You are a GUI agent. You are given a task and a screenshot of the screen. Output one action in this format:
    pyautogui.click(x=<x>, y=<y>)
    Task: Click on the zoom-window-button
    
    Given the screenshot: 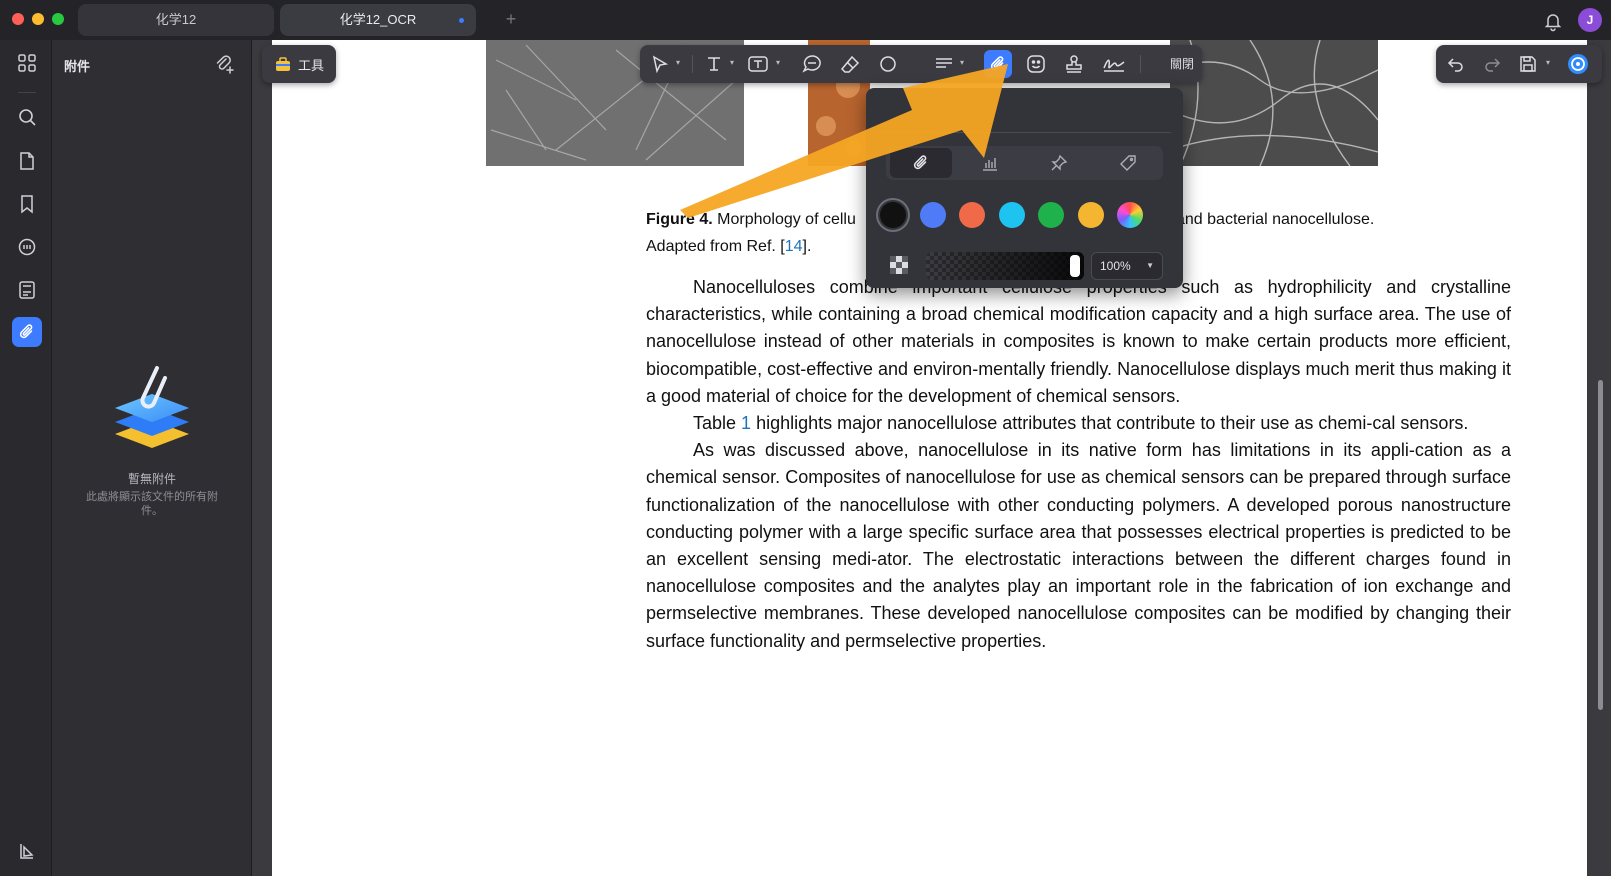 What is the action you would take?
    pyautogui.click(x=58, y=19)
    